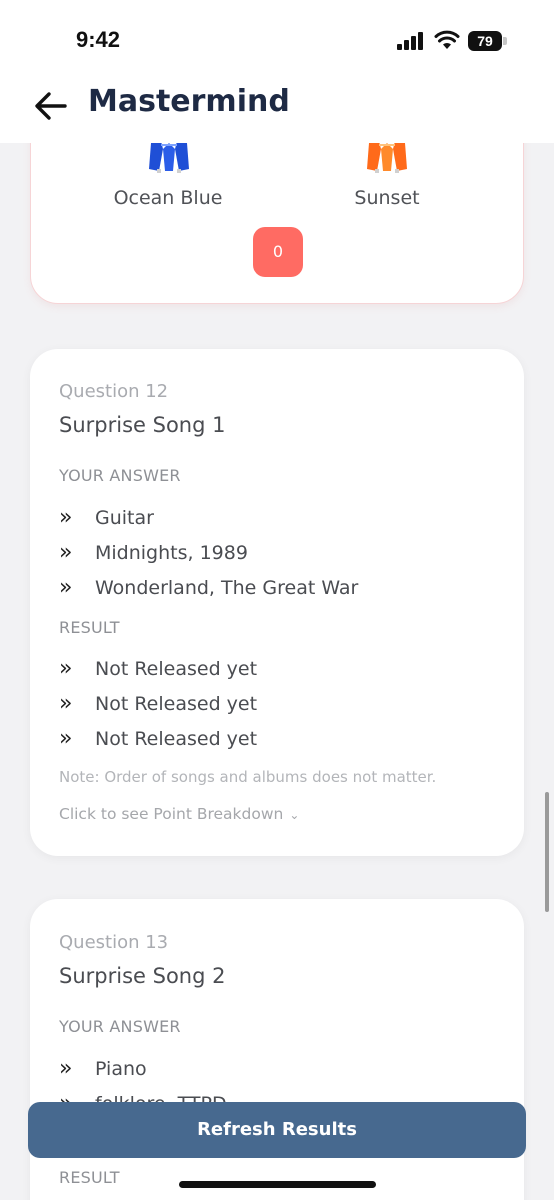  I want to click on home-indicator, so click(277, 1184).